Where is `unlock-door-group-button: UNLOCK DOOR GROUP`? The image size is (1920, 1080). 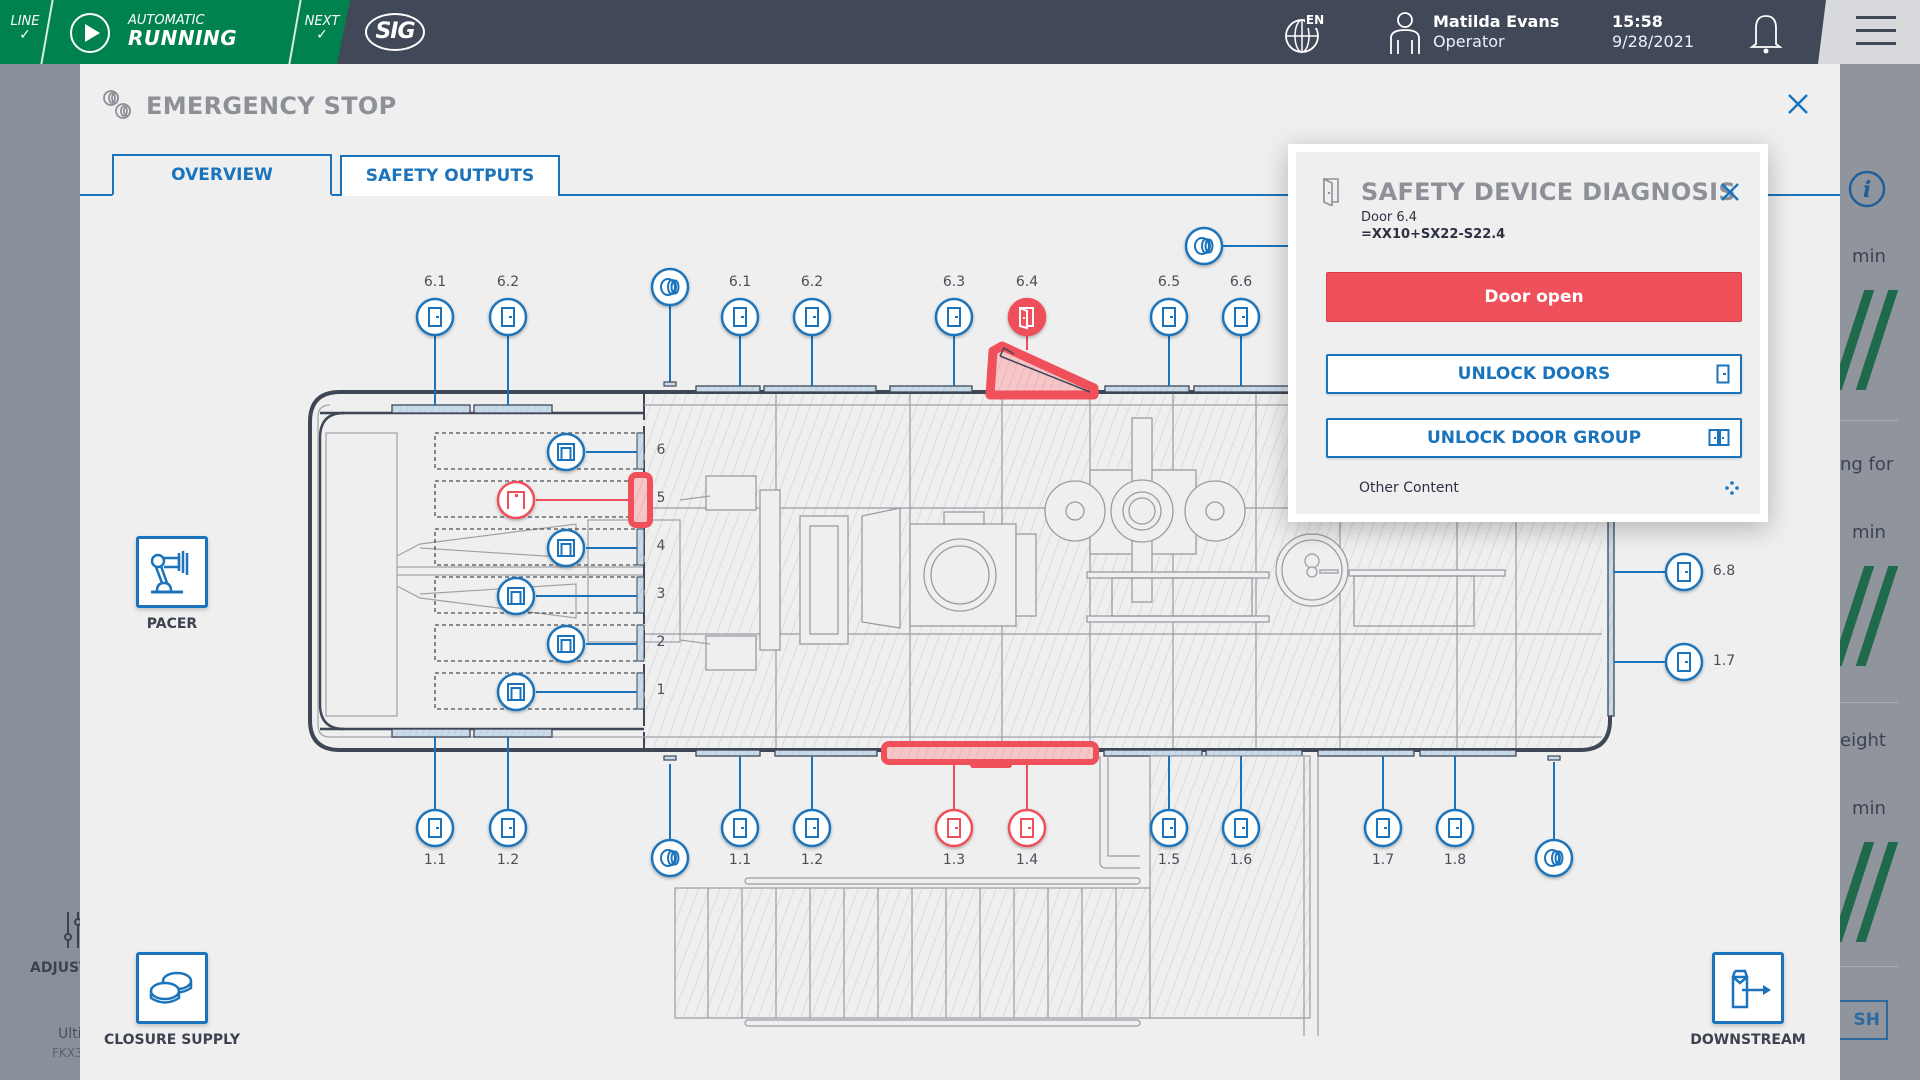 unlock-door-group-button: UNLOCK DOOR GROUP is located at coordinates (1534, 438).